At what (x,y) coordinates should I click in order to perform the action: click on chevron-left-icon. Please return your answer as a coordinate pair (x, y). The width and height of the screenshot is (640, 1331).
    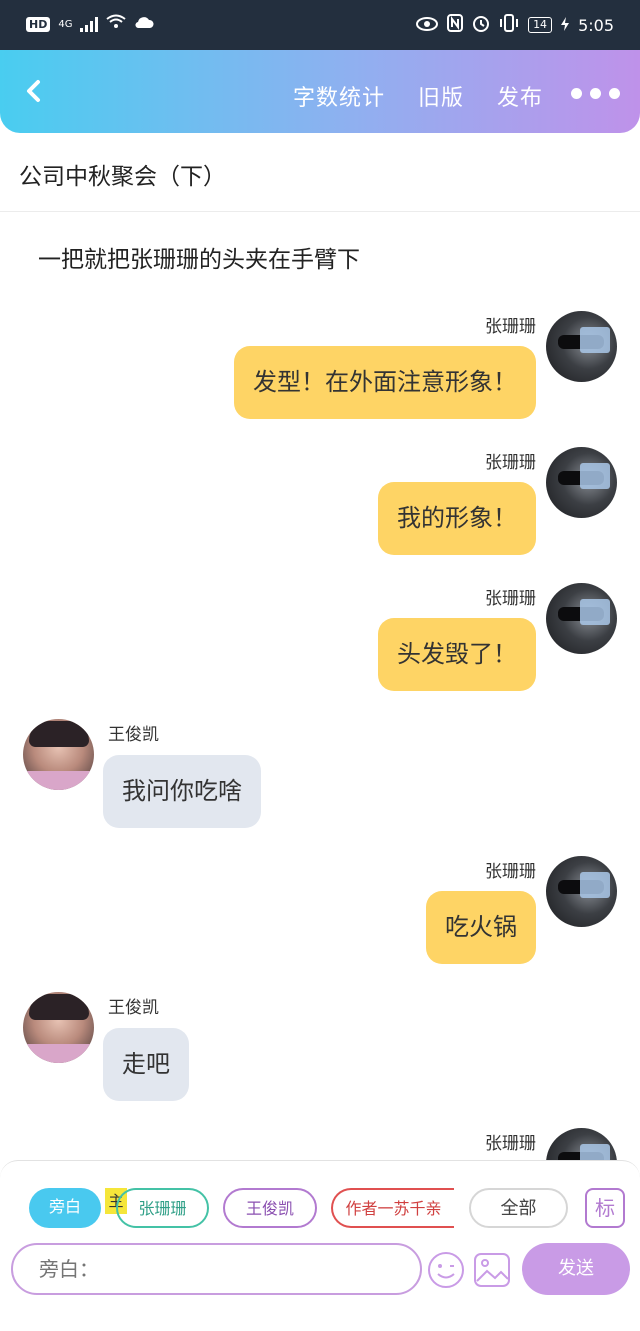
    Looking at the image, I should click on (33, 91).